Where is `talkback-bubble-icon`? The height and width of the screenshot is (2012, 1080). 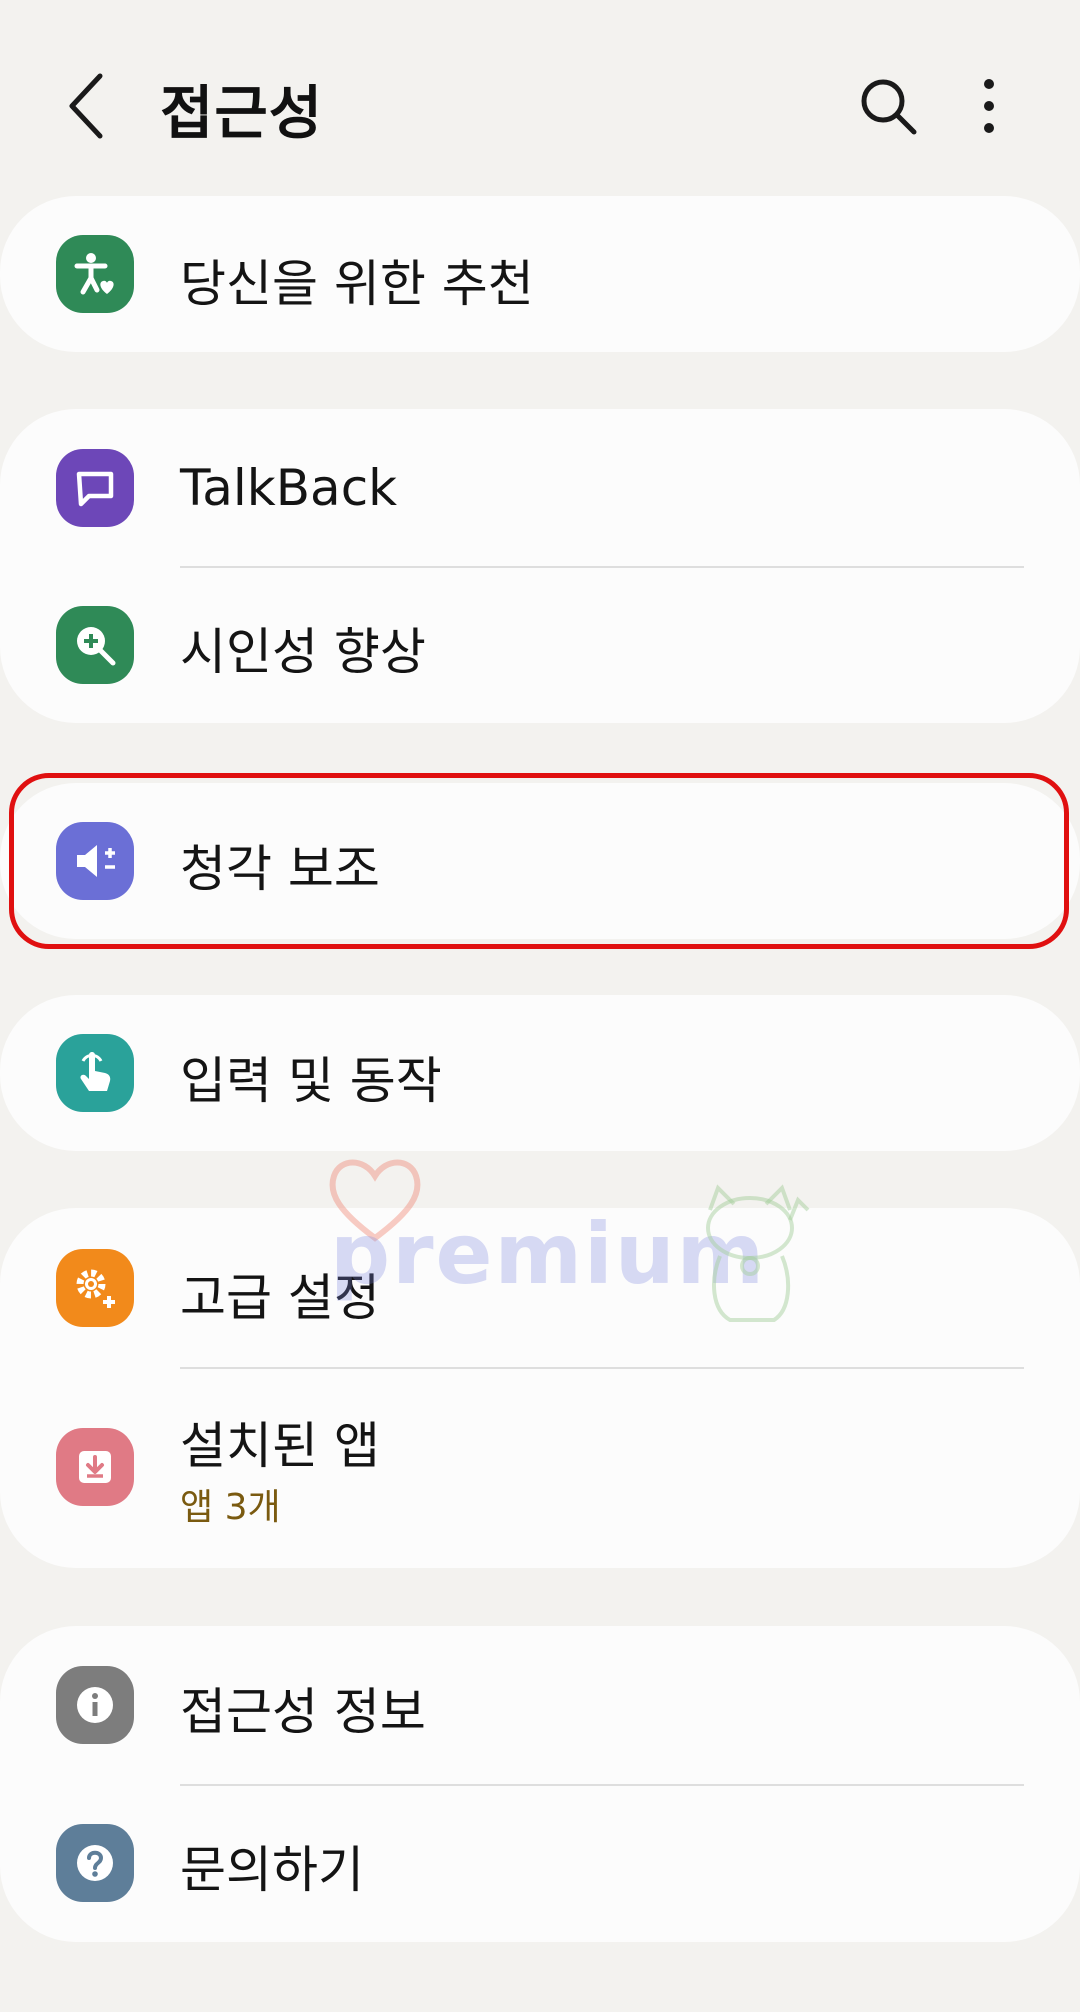 talkback-bubble-icon is located at coordinates (95, 488).